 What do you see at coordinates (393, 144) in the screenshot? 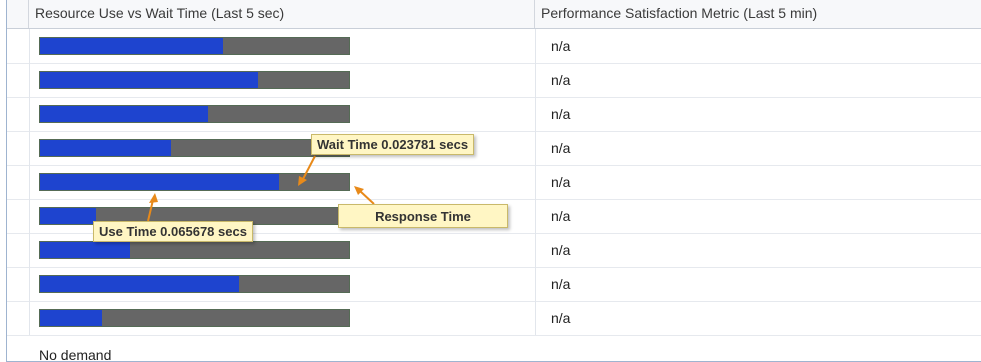
I see `wait-time-callout: Wait Time 0.023781 secs` at bounding box center [393, 144].